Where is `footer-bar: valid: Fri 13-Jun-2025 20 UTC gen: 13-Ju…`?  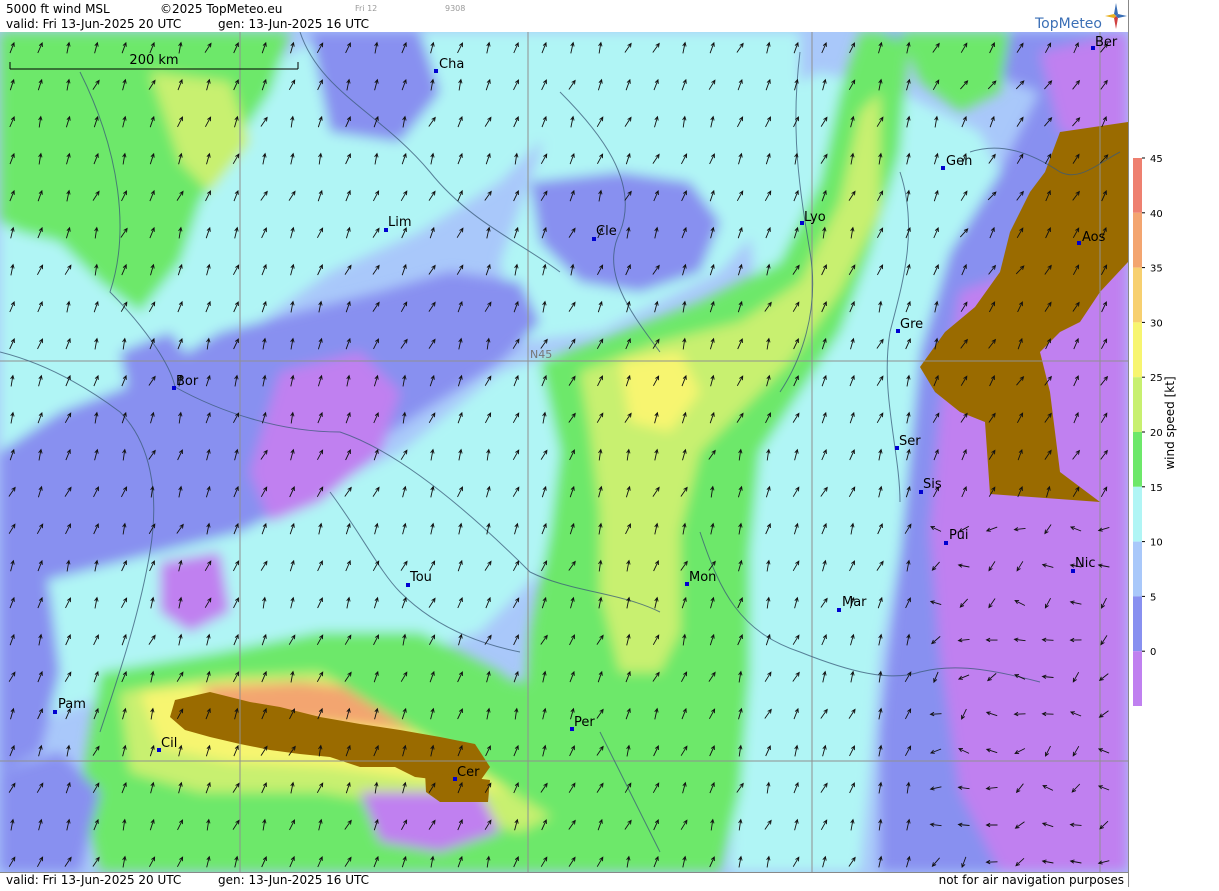 footer-bar: valid: Fri 13-Jun-2025 20 UTC gen: 13-Ju… is located at coordinates (564, 880).